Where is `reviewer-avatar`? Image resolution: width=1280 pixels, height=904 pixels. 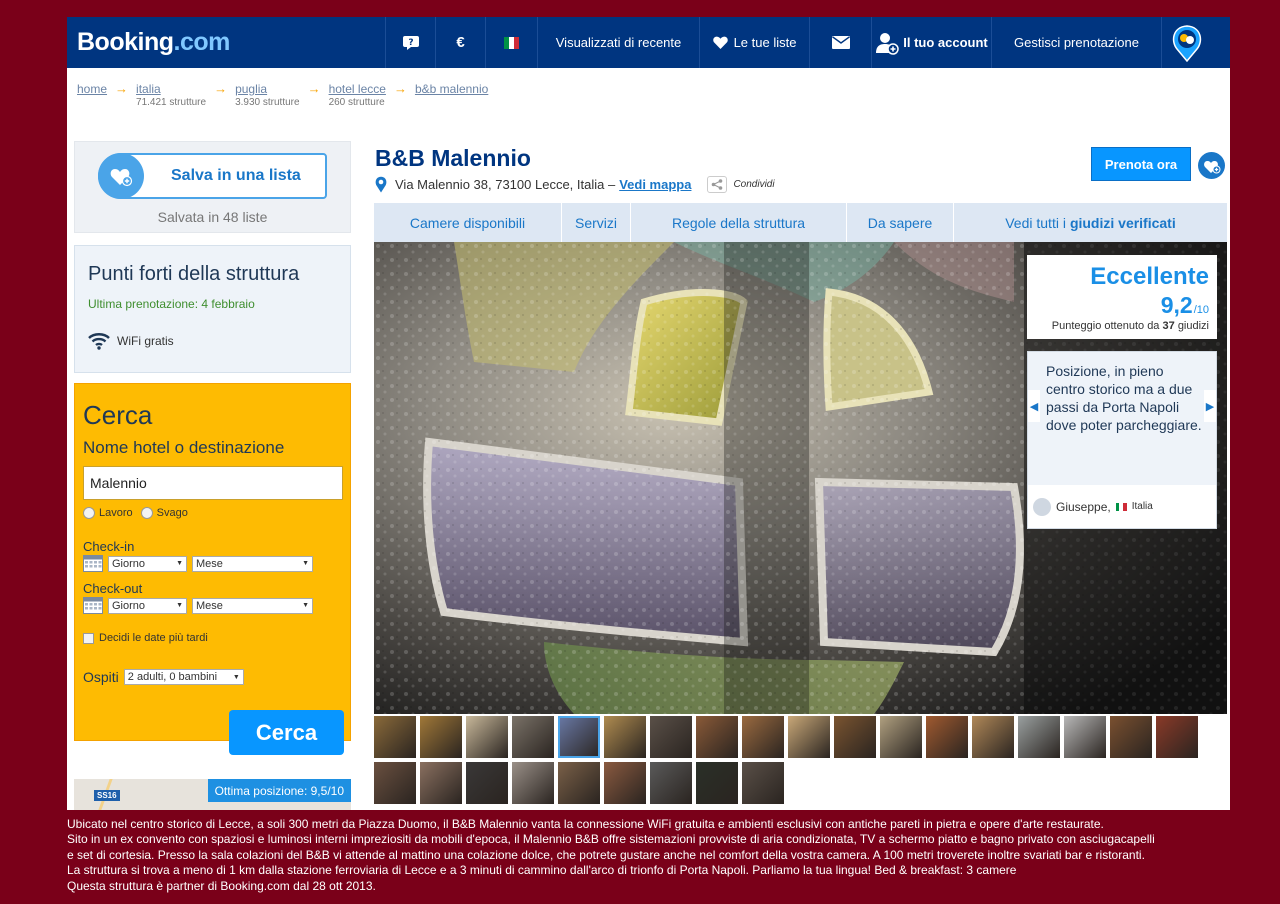 reviewer-avatar is located at coordinates (1042, 506).